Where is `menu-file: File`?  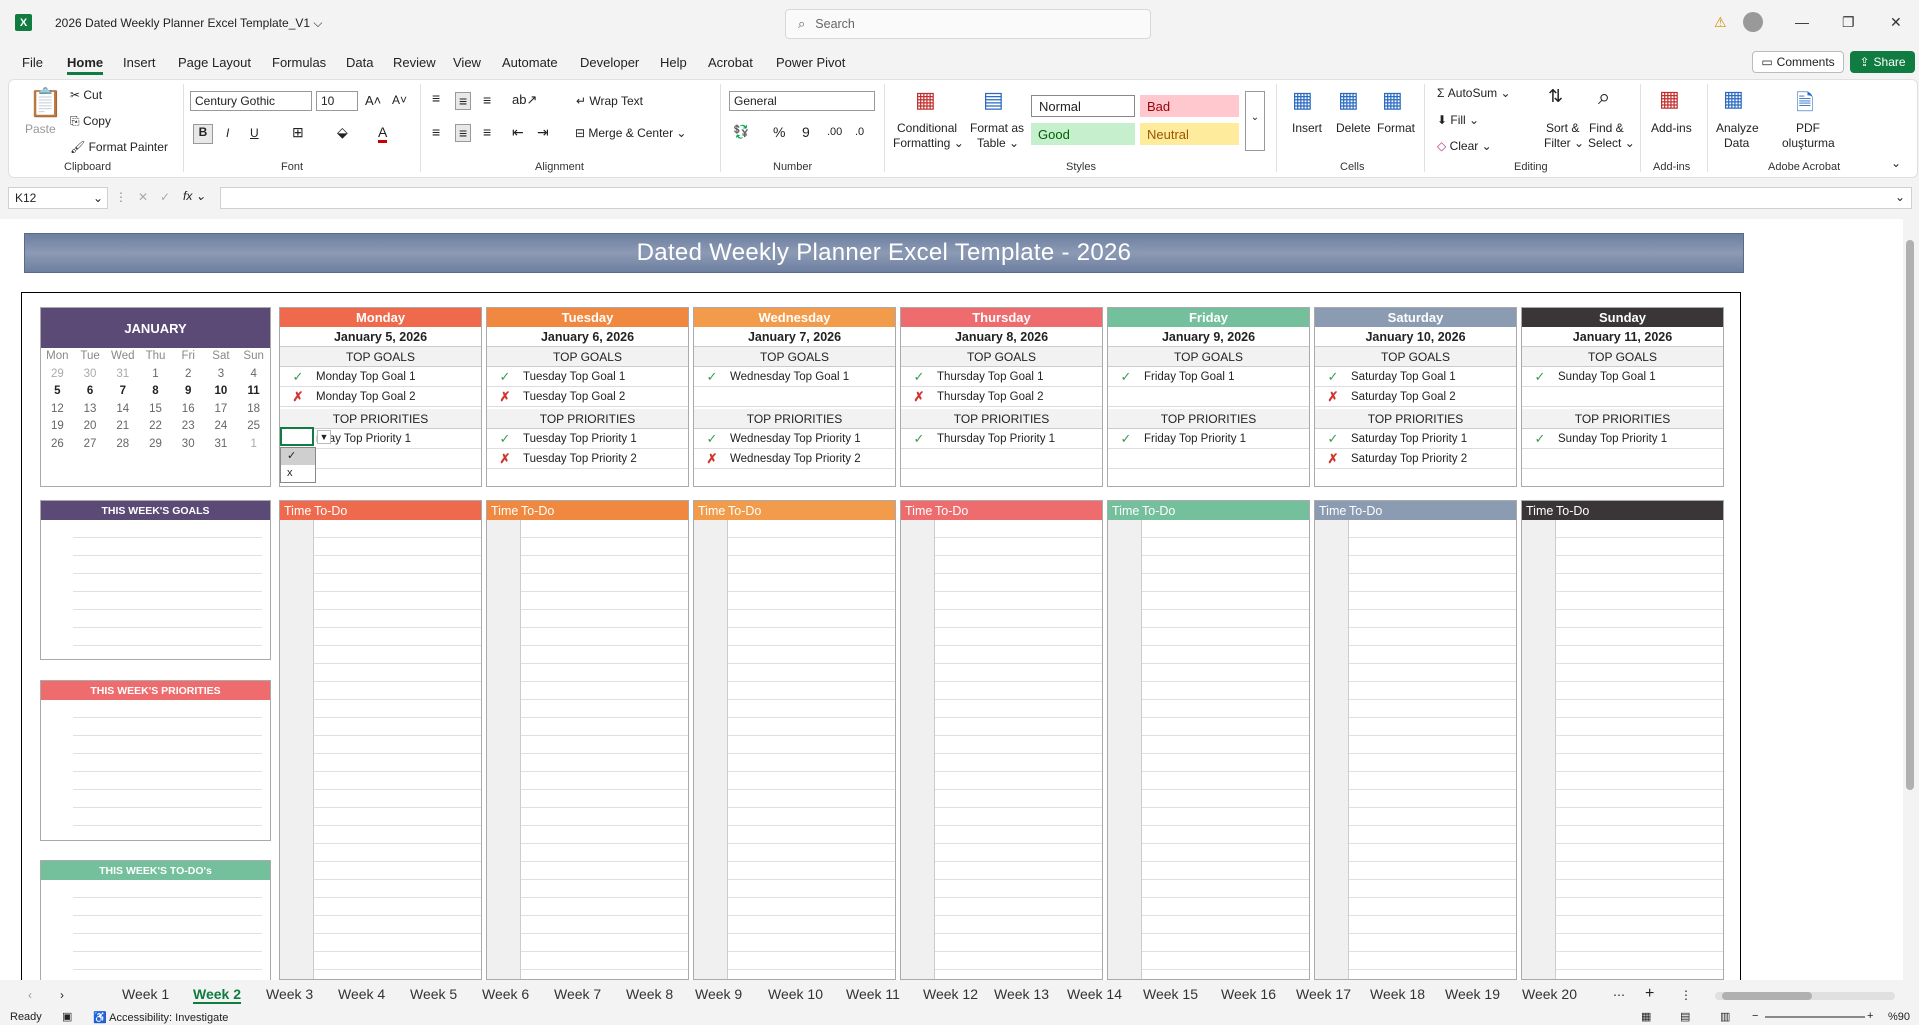 menu-file: File is located at coordinates (32, 62).